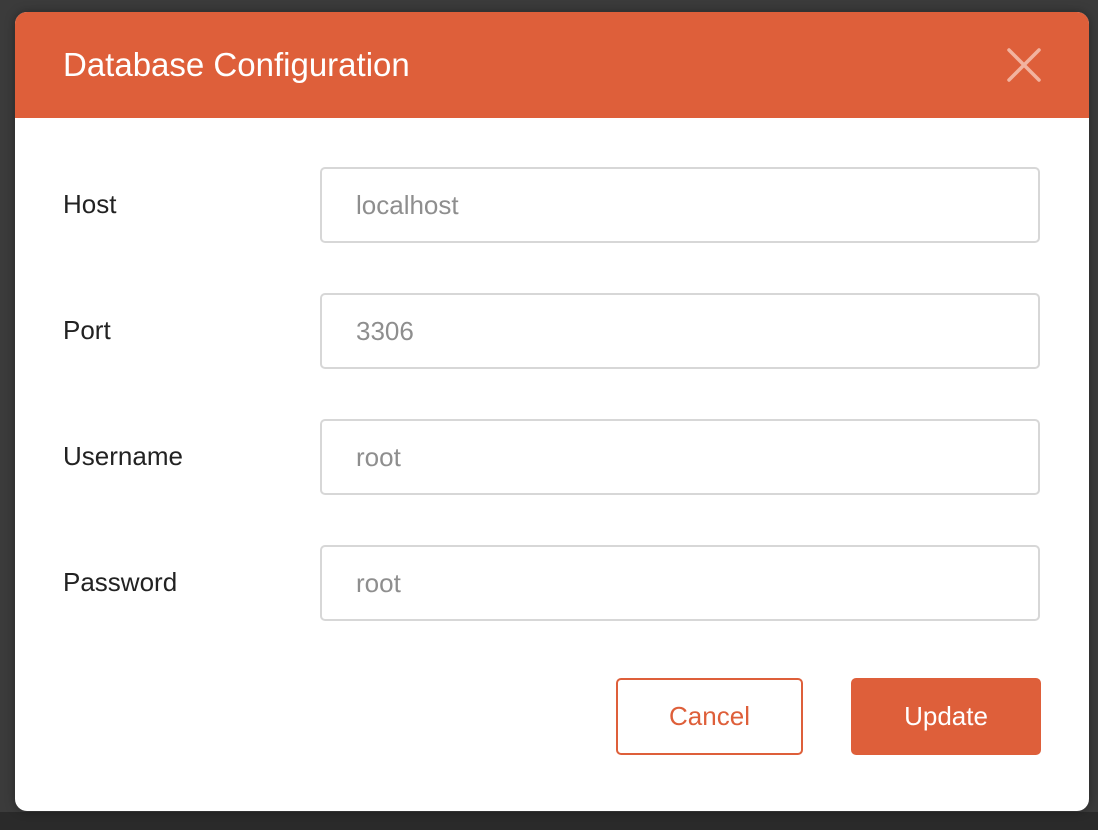  Describe the element at coordinates (549, 821) in the screenshot. I see `background-window-strip` at that location.